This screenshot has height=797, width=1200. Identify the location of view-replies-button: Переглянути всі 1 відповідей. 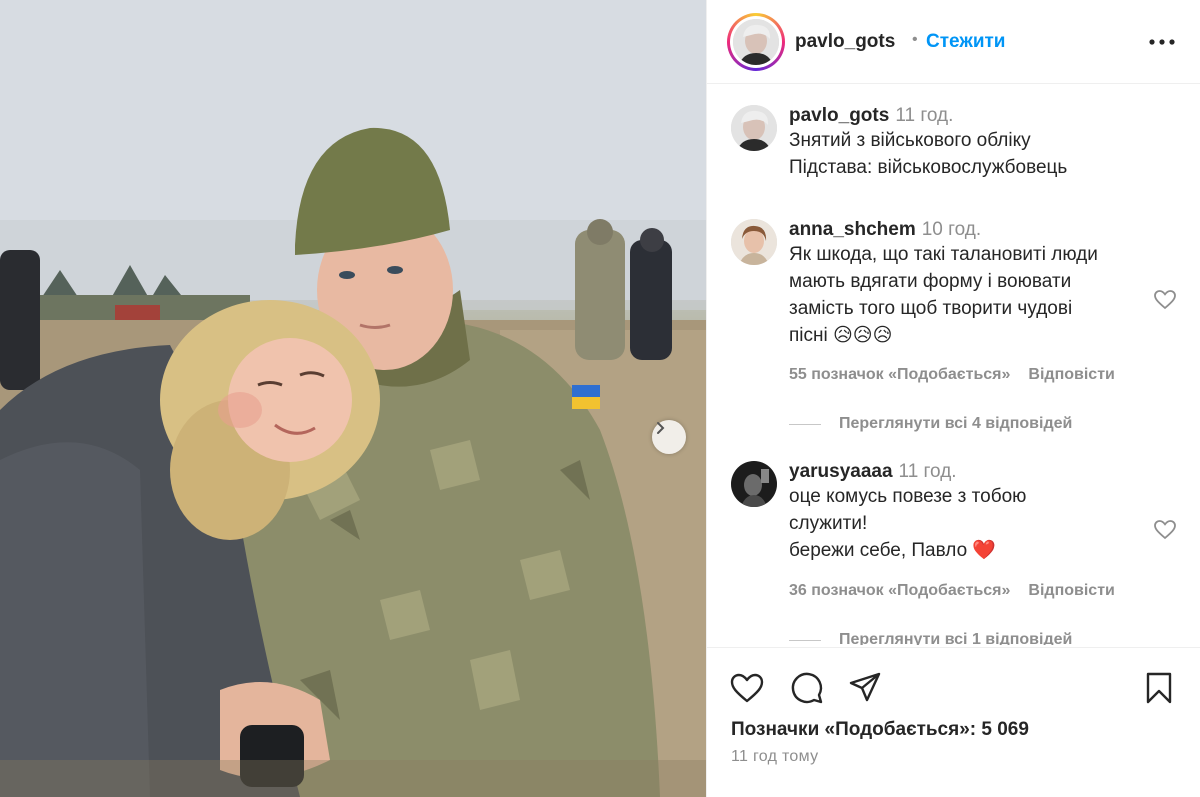
(930, 638).